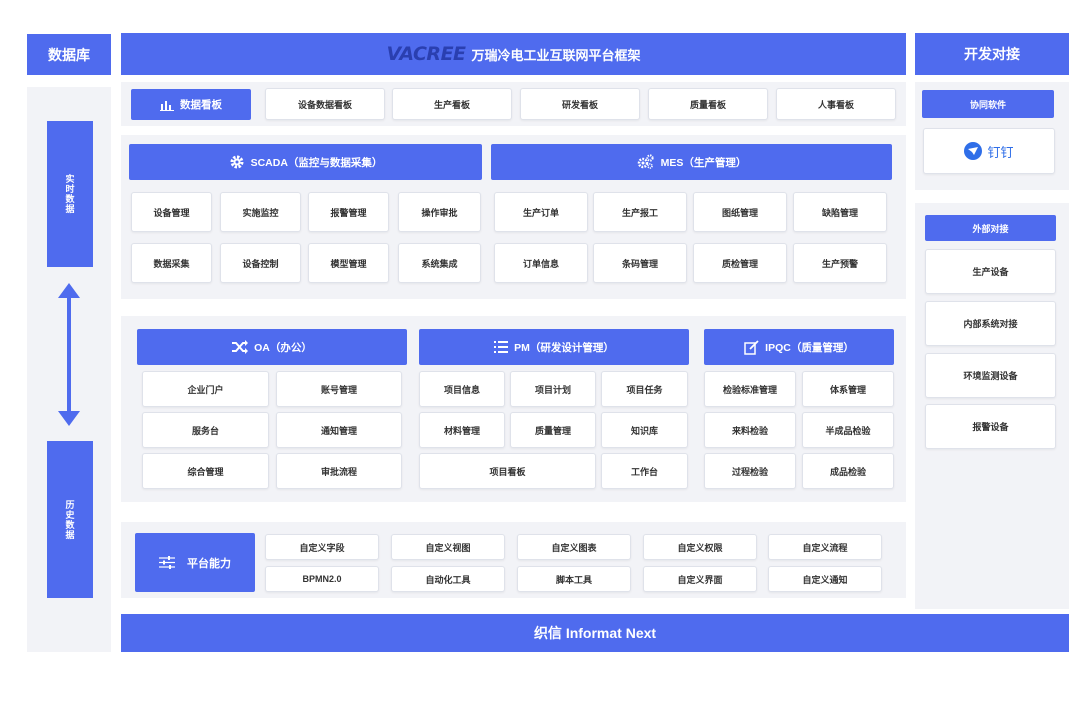  I want to click on oa-header: OA（办公）, so click(272, 347).